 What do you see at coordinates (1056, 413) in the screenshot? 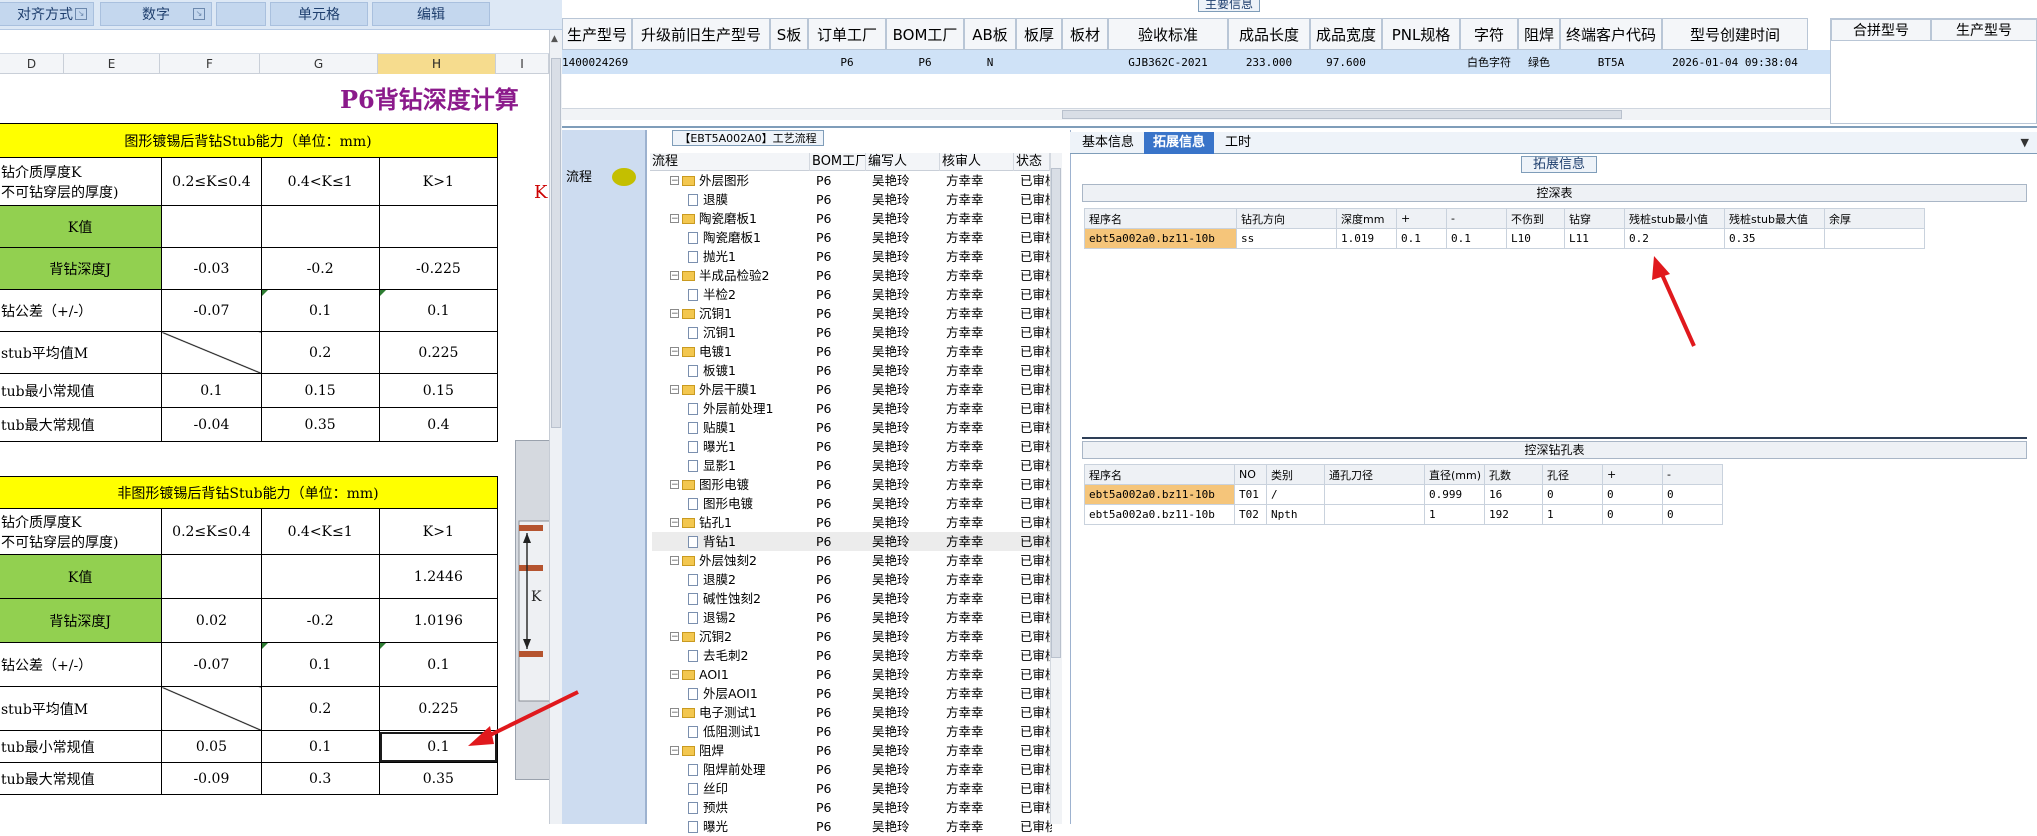
I see `process-tree-scroll-thumb` at bounding box center [1056, 413].